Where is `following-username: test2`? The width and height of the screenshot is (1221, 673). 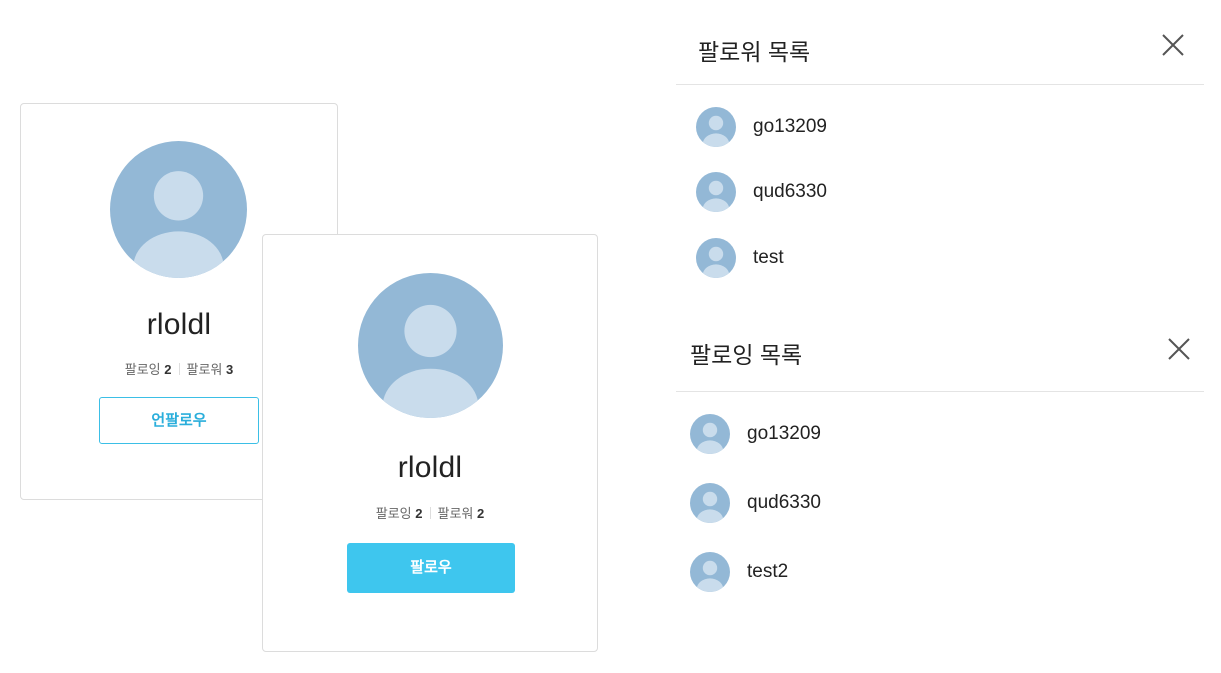 following-username: test2 is located at coordinates (768, 571).